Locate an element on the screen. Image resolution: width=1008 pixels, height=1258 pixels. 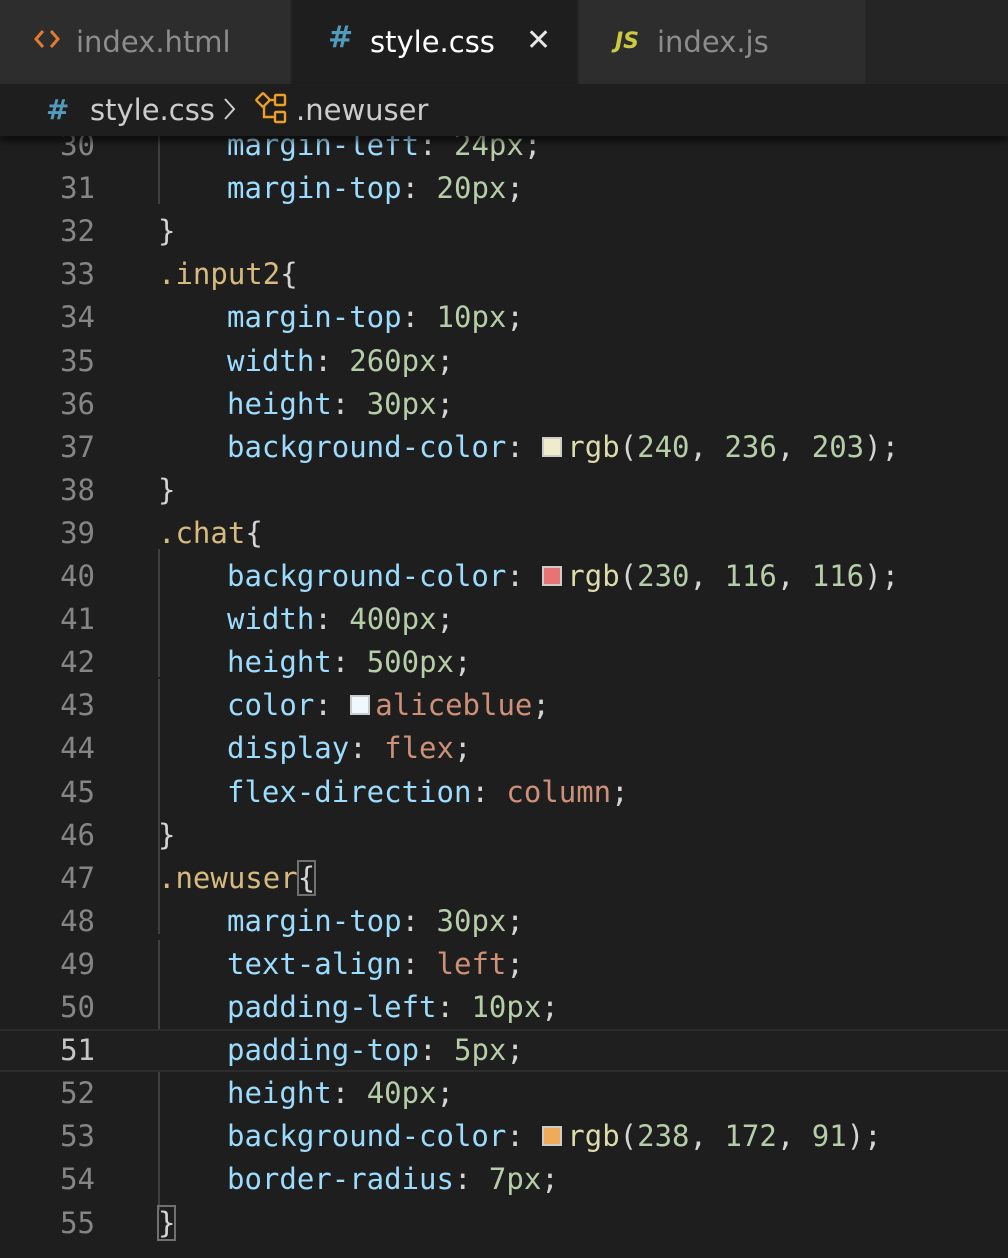
code-token: 238 is located at coordinates (663, 1136).